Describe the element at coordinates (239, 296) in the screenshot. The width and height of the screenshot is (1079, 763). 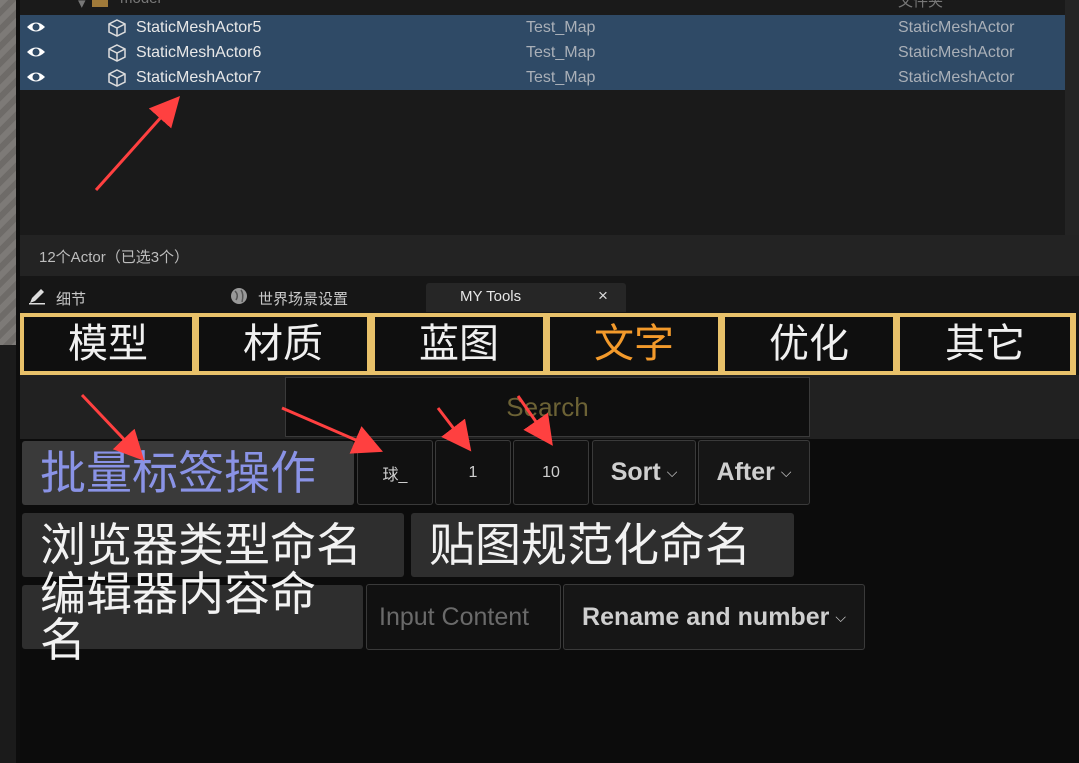
I see `globe-icon` at that location.